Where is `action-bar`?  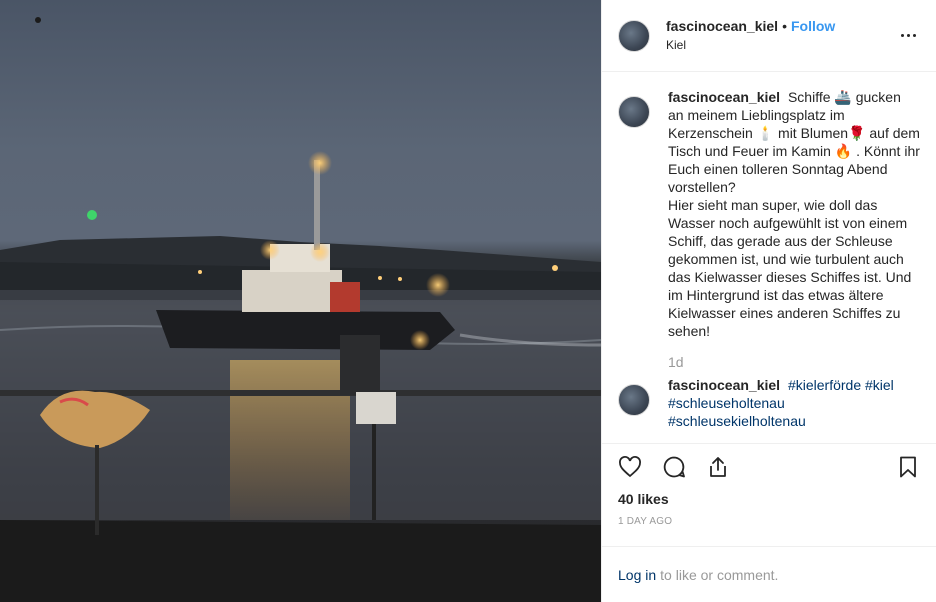 action-bar is located at coordinates (769, 466).